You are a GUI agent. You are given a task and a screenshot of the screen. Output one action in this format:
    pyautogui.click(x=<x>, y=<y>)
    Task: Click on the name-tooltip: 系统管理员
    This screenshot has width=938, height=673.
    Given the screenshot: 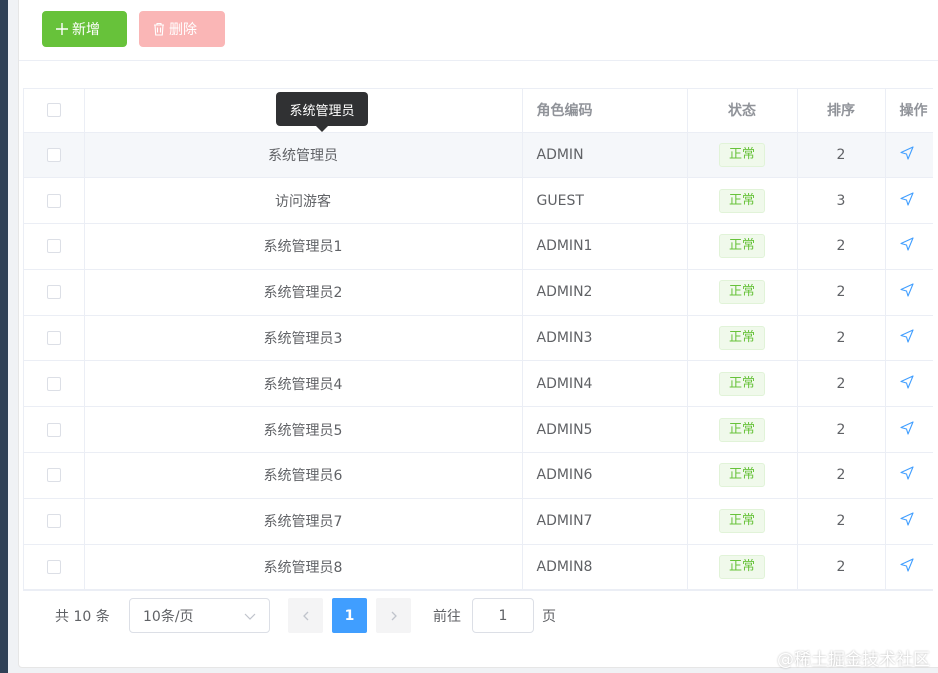 What is the action you would take?
    pyautogui.click(x=322, y=112)
    